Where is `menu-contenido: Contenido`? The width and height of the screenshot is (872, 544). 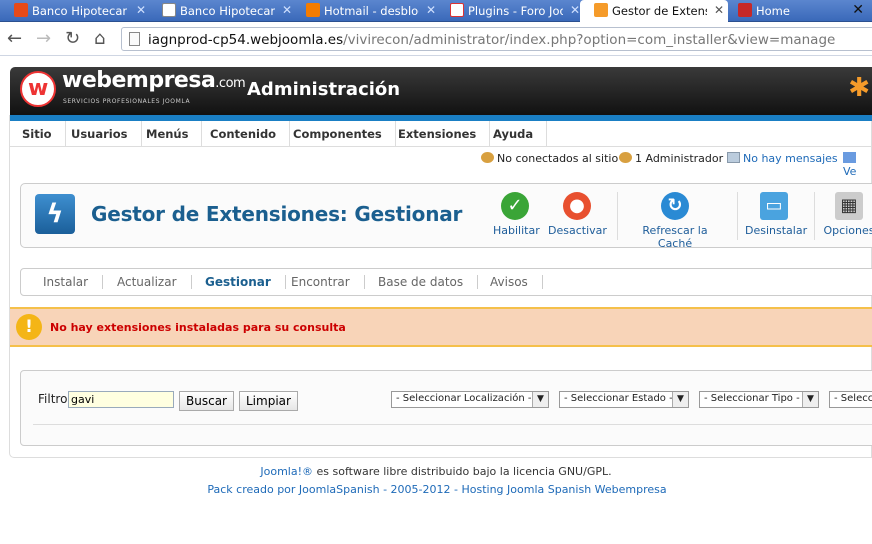 menu-contenido: Contenido is located at coordinates (244, 134).